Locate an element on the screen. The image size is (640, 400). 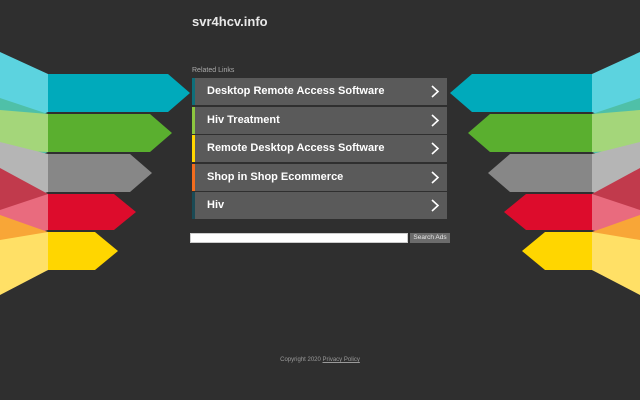
right-arrow-red is located at coordinates (548, 212).